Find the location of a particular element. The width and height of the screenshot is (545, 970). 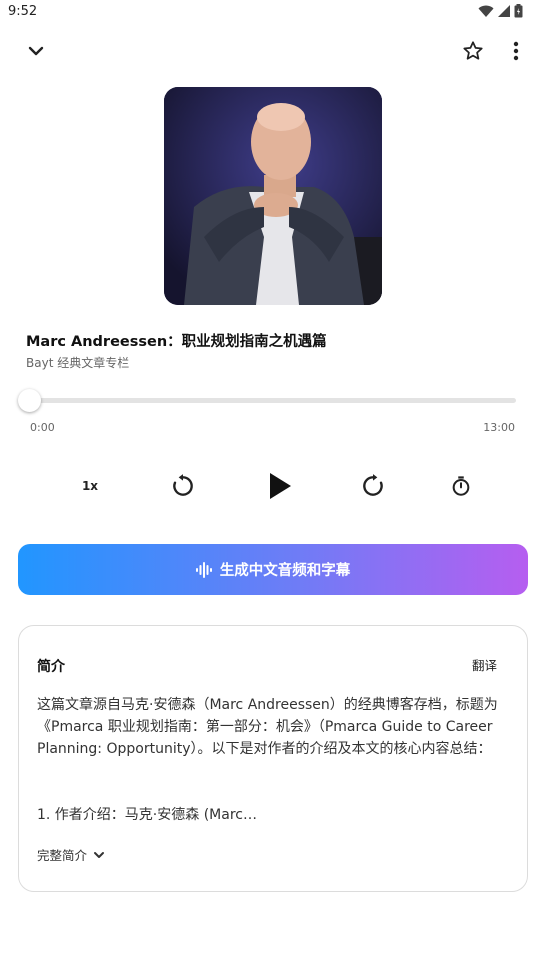

progress-bar is located at coordinates (273, 400).